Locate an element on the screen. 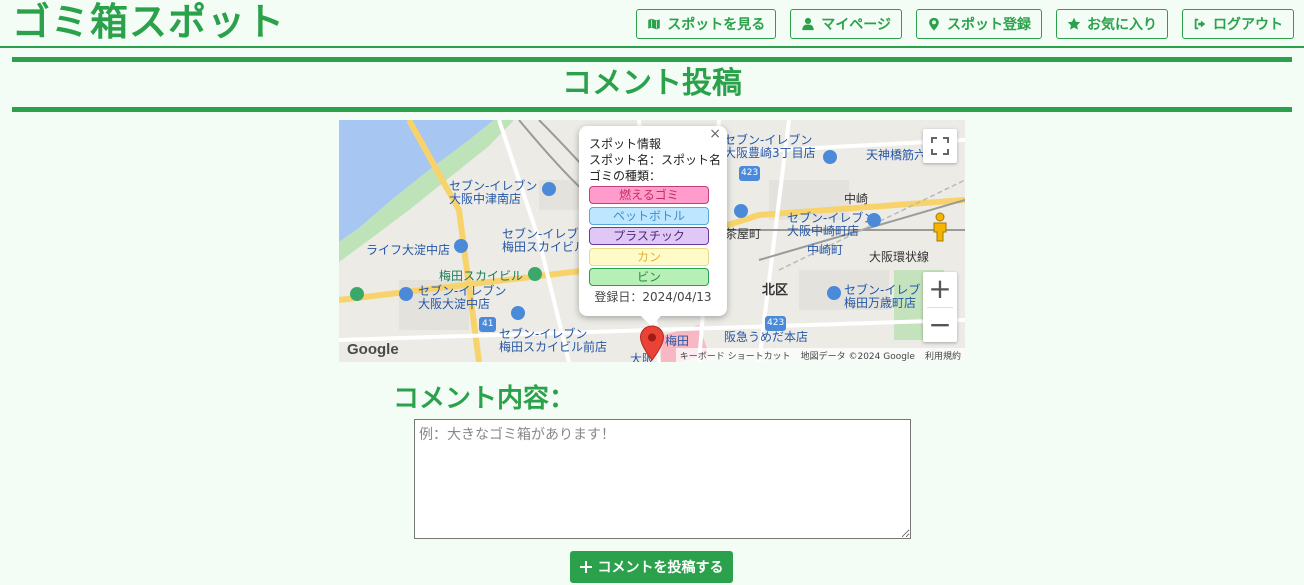 Image resolution: width=1304 pixels, height=585 pixels. map-label-seven-toyosaki: セブン-イレブン 大阪豊崎3丁目店 is located at coordinates (770, 147).